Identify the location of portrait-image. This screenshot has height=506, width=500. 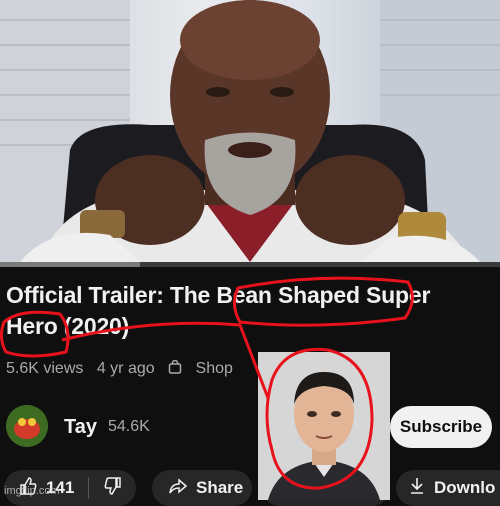
(324, 426).